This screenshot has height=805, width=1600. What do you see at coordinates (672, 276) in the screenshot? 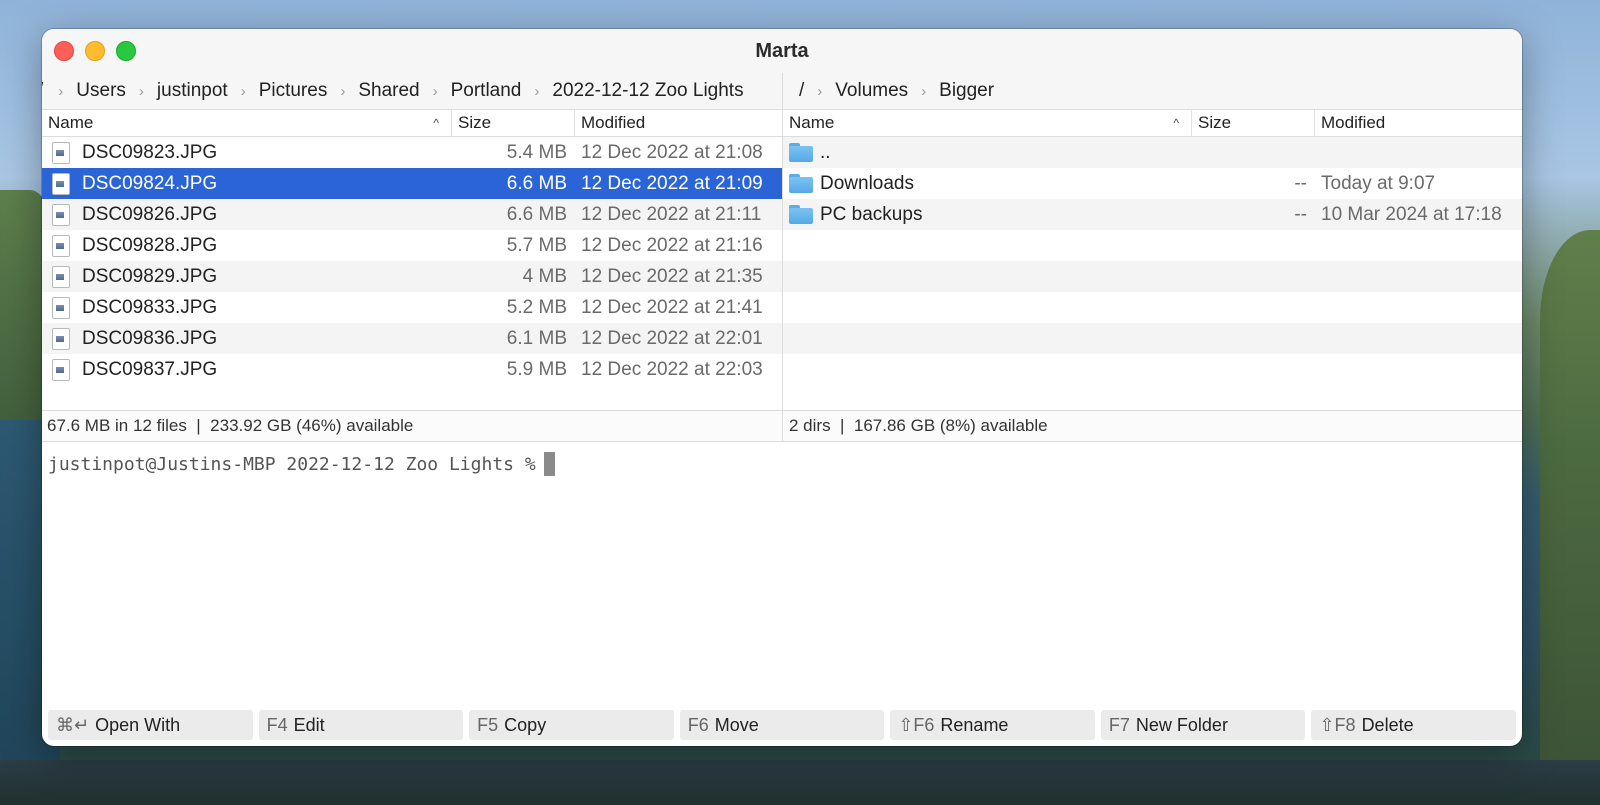
I see `file-modified: 12 Dec 2022 at 21:35` at bounding box center [672, 276].